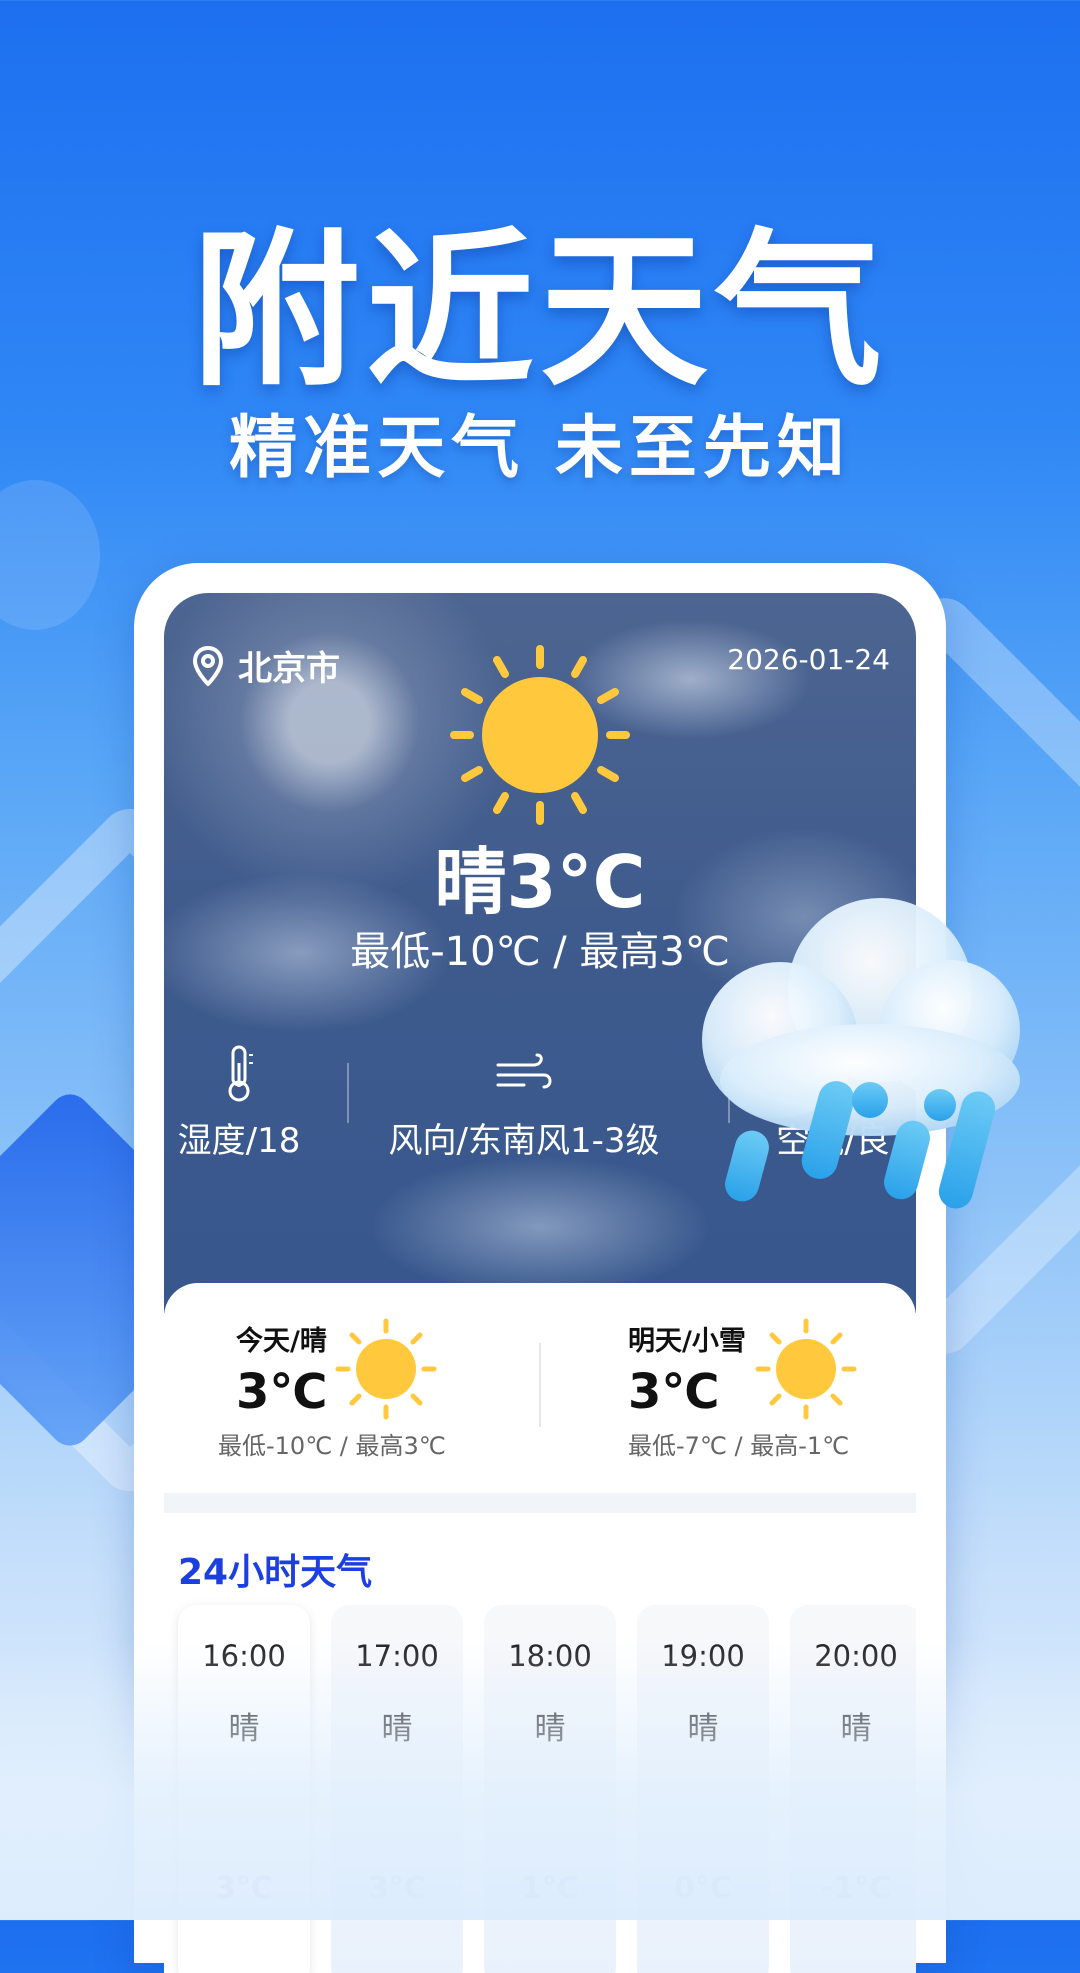  I want to click on hourly-section-title: 24小时天气, so click(275, 1572).